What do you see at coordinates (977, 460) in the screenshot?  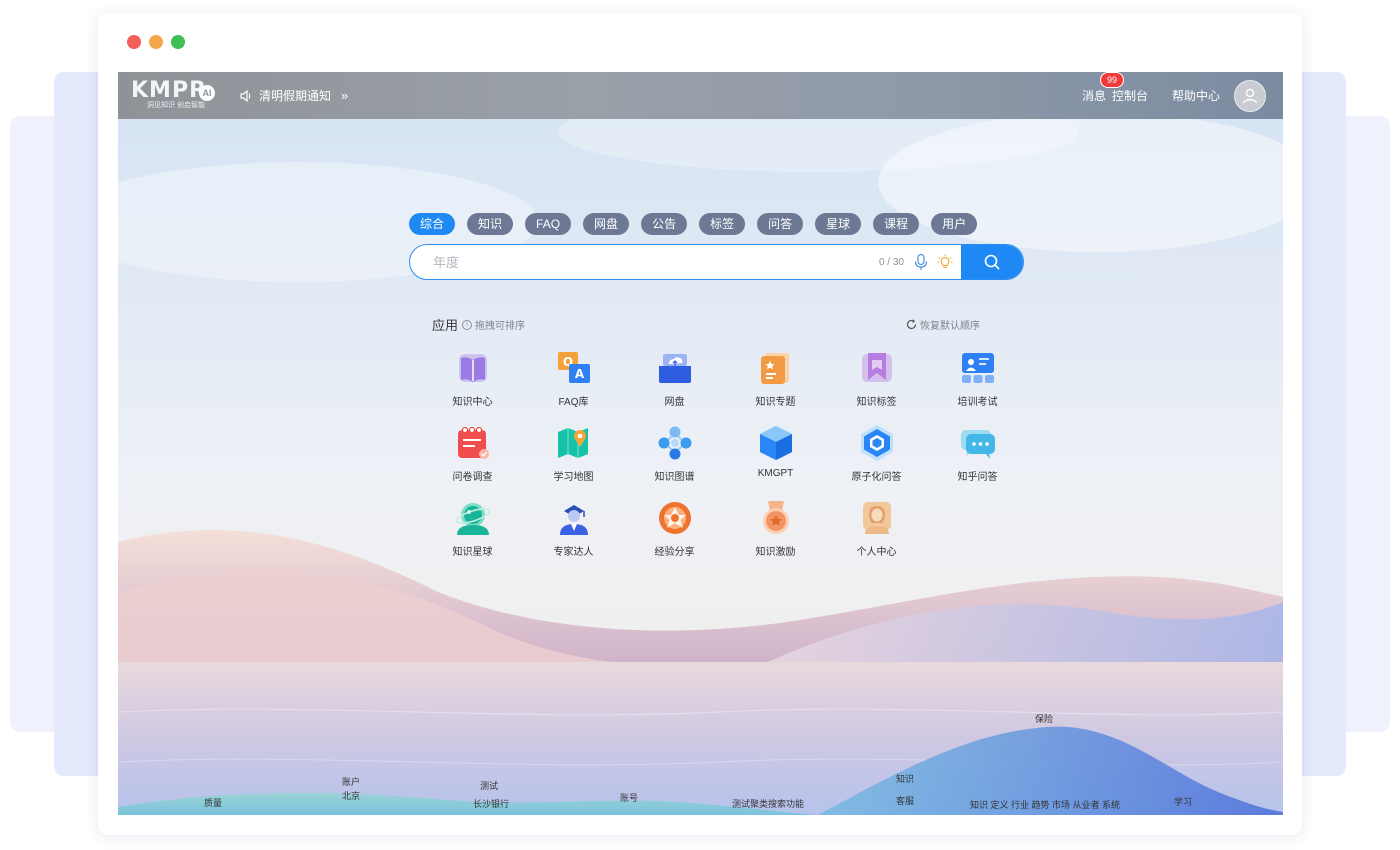 I see `app-tile-chat: 知乎问答` at bounding box center [977, 460].